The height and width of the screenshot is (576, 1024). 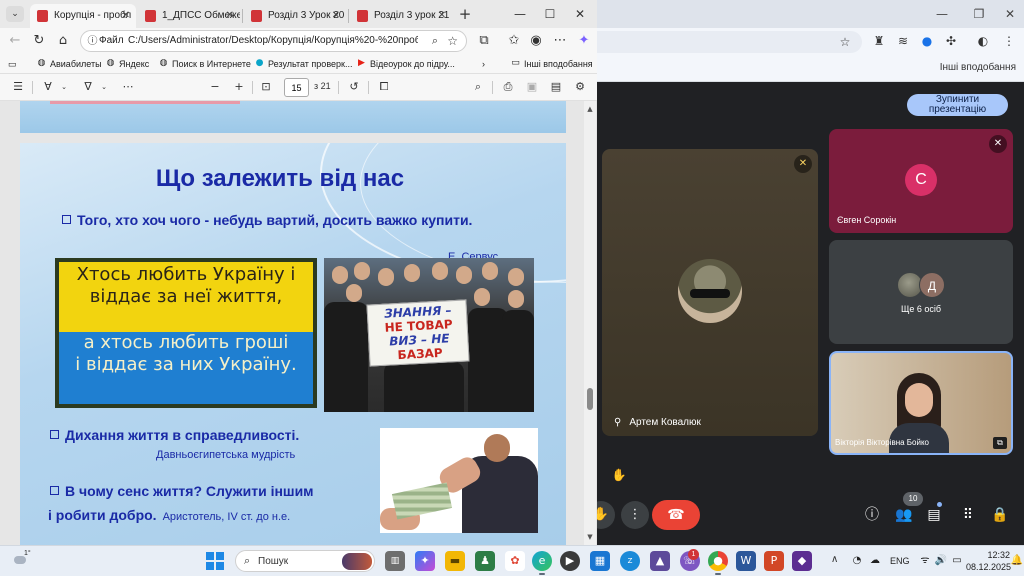 I want to click on avatar: ◉, so click(x=536, y=41).